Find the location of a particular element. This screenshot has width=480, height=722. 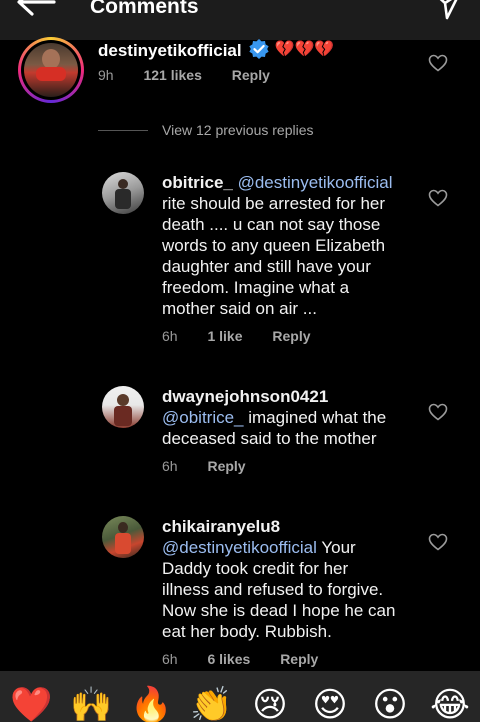

send-icon is located at coordinates (447, 10).